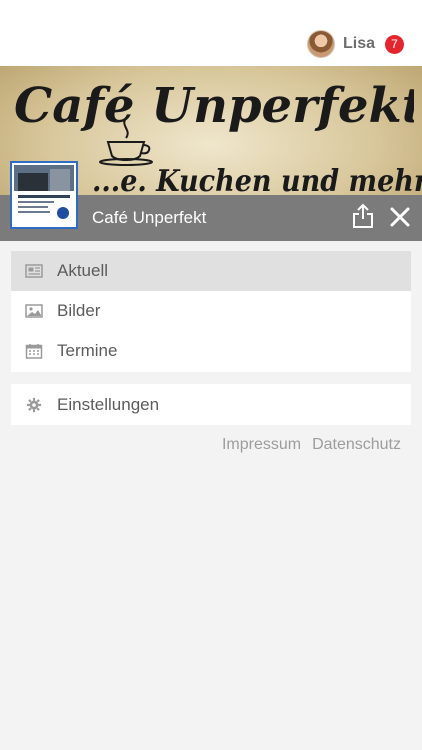 The image size is (422, 750). What do you see at coordinates (34, 351) in the screenshot?
I see `calendar-icon` at bounding box center [34, 351].